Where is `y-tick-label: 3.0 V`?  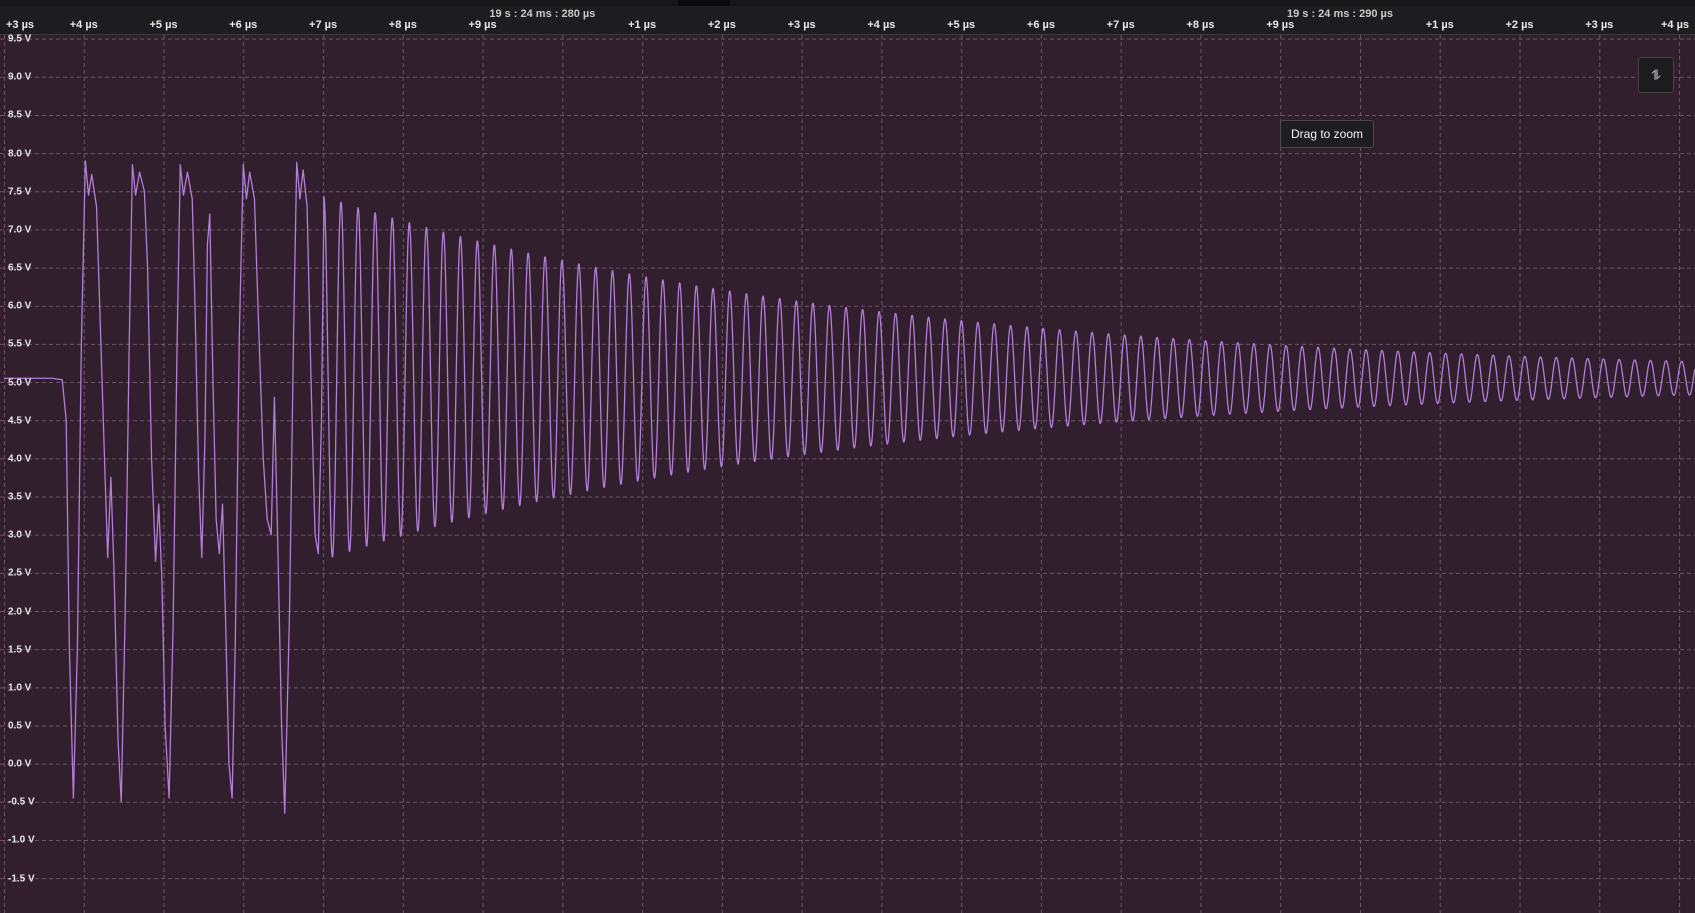 y-tick-label: 3.0 V is located at coordinates (20, 535).